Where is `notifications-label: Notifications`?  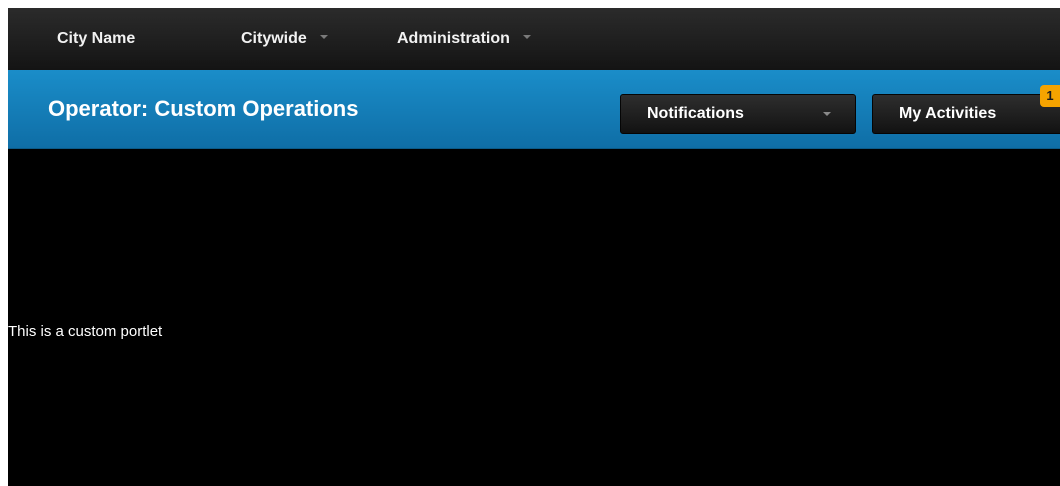
notifications-label: Notifications is located at coordinates (695, 113).